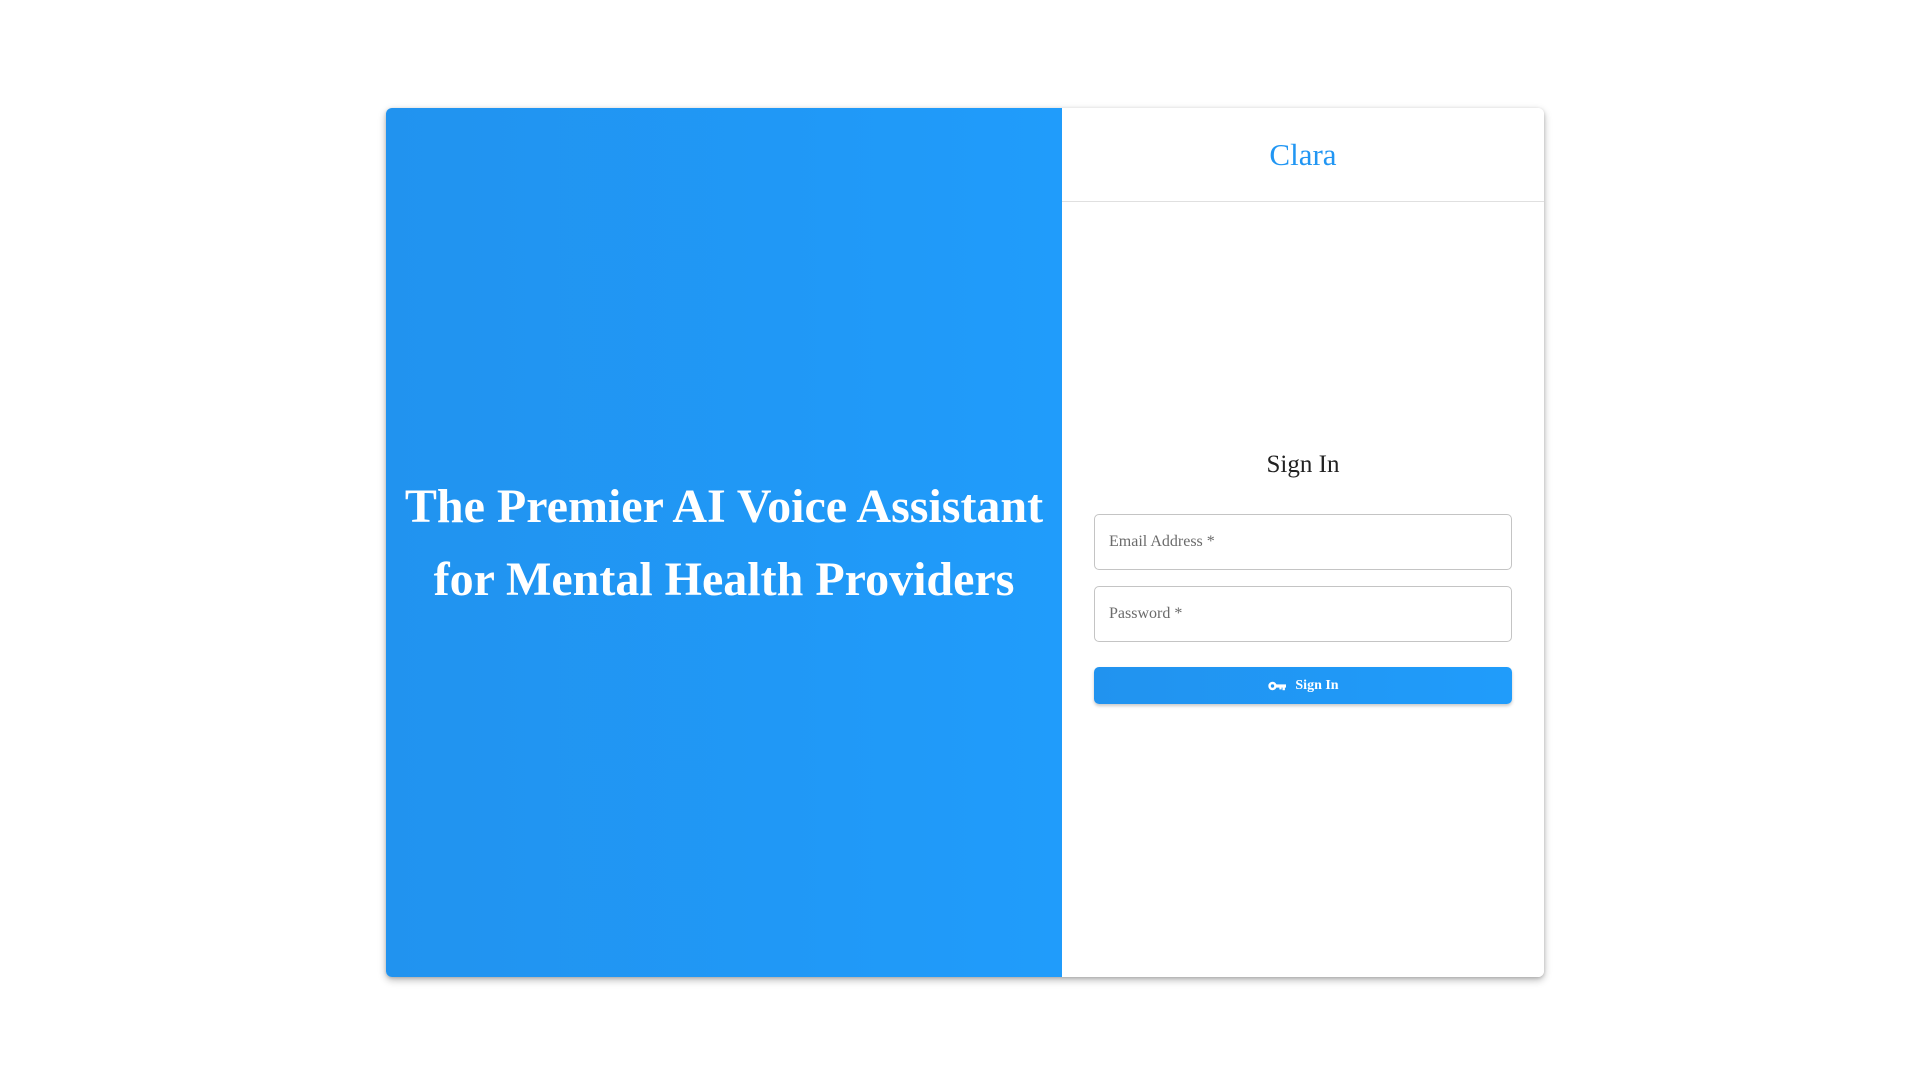  I want to click on panel-header: Clara, so click(1303, 155).